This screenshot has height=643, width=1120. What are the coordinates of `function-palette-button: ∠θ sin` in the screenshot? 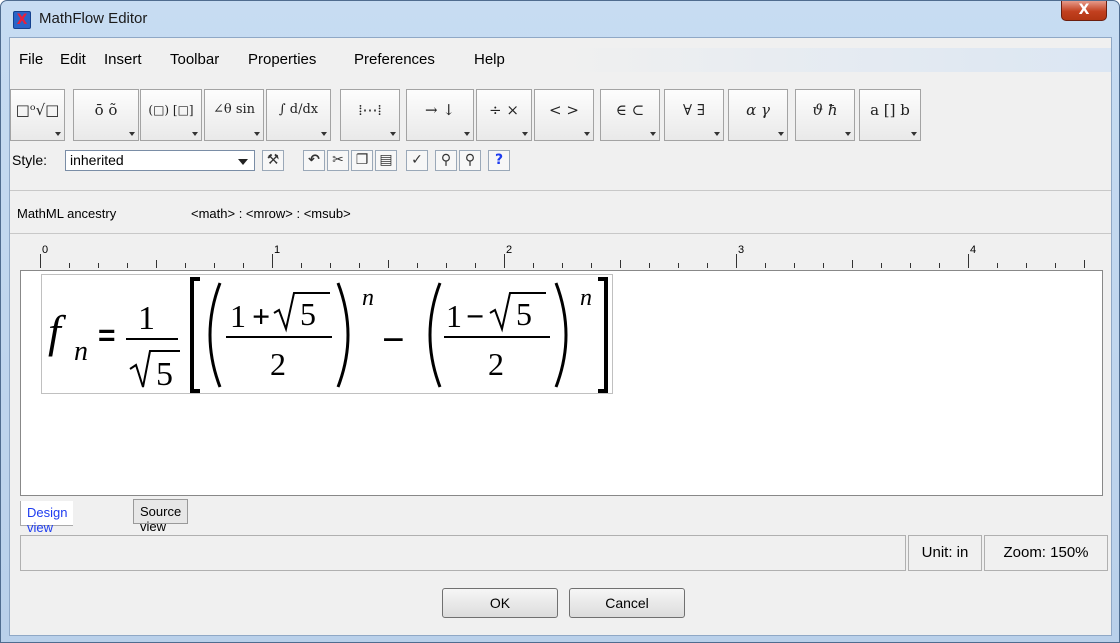 It's located at (234, 115).